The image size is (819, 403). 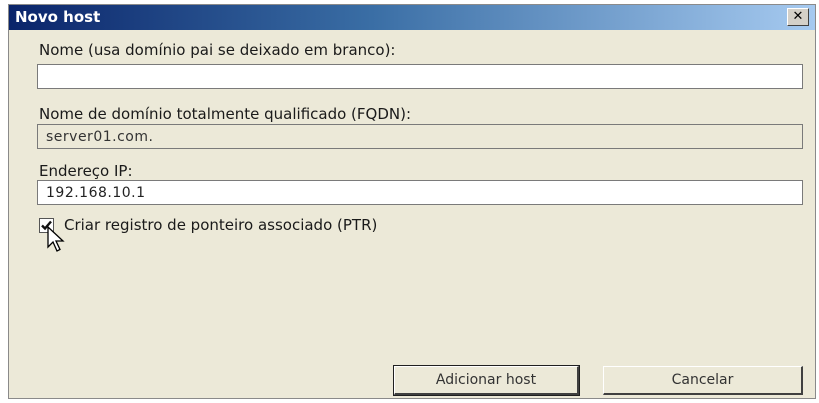 What do you see at coordinates (420, 76) in the screenshot?
I see `name-input` at bounding box center [420, 76].